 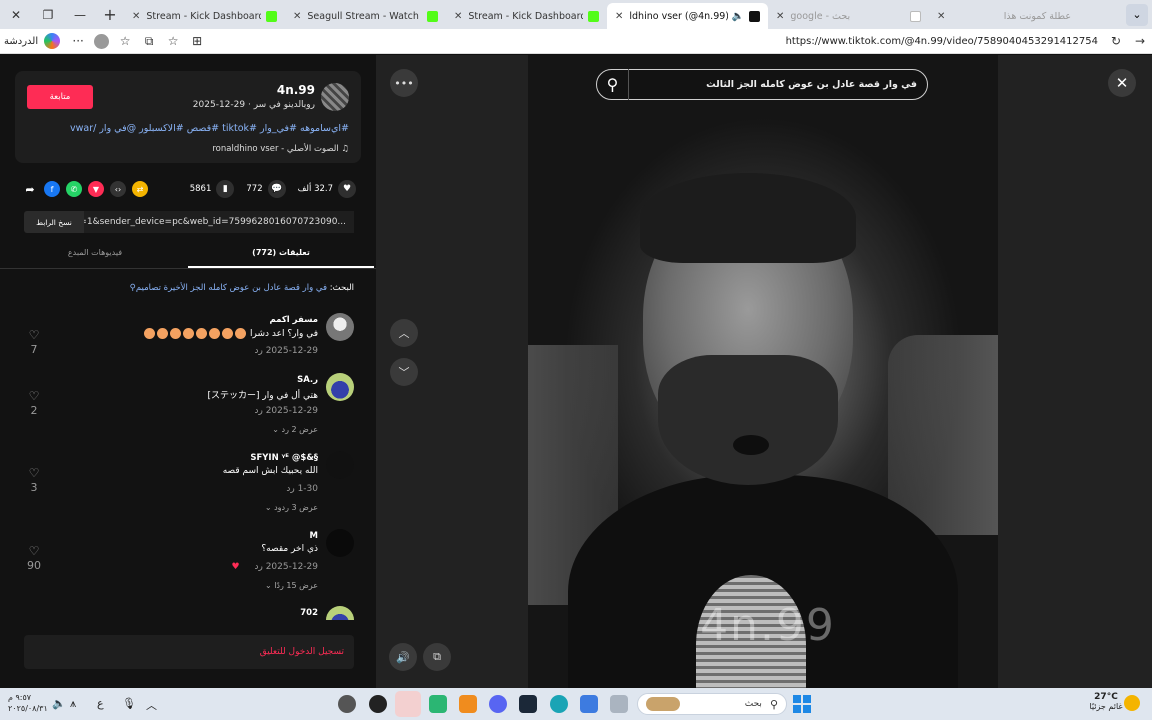 What do you see at coordinates (296, 90) in the screenshot?
I see `author-name: 4n.99` at bounding box center [296, 90].